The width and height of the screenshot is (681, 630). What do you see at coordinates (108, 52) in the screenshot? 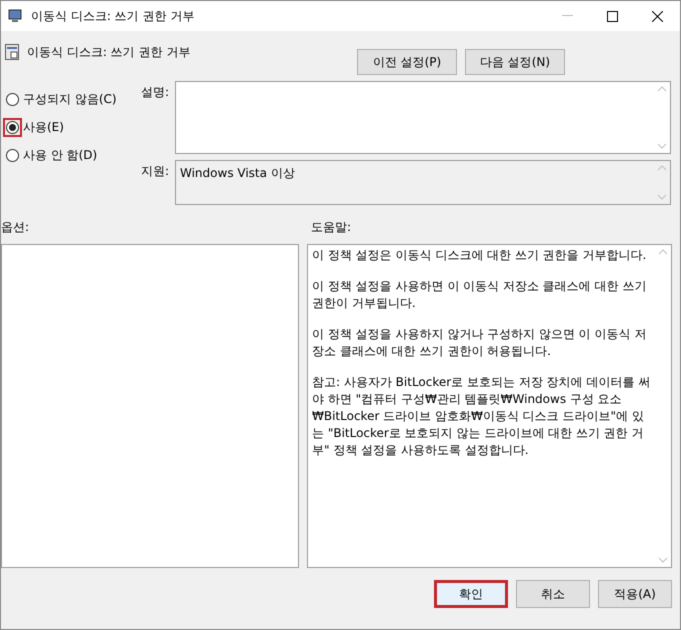
I see `policy-title: 이동식 디스크: 쓰기 권한 거부` at bounding box center [108, 52].